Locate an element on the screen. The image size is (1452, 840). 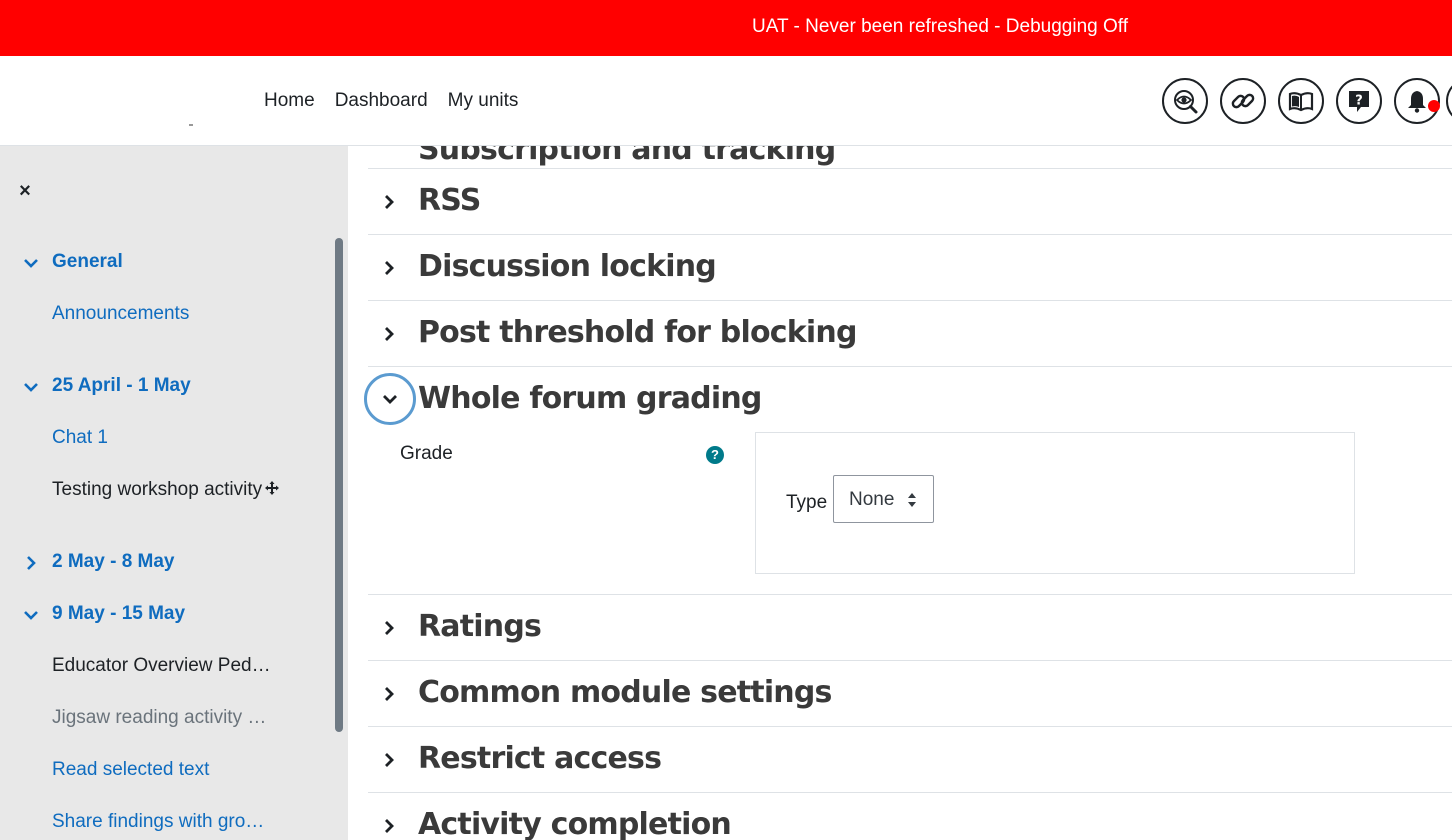
select-caret-icon is located at coordinates (912, 500).